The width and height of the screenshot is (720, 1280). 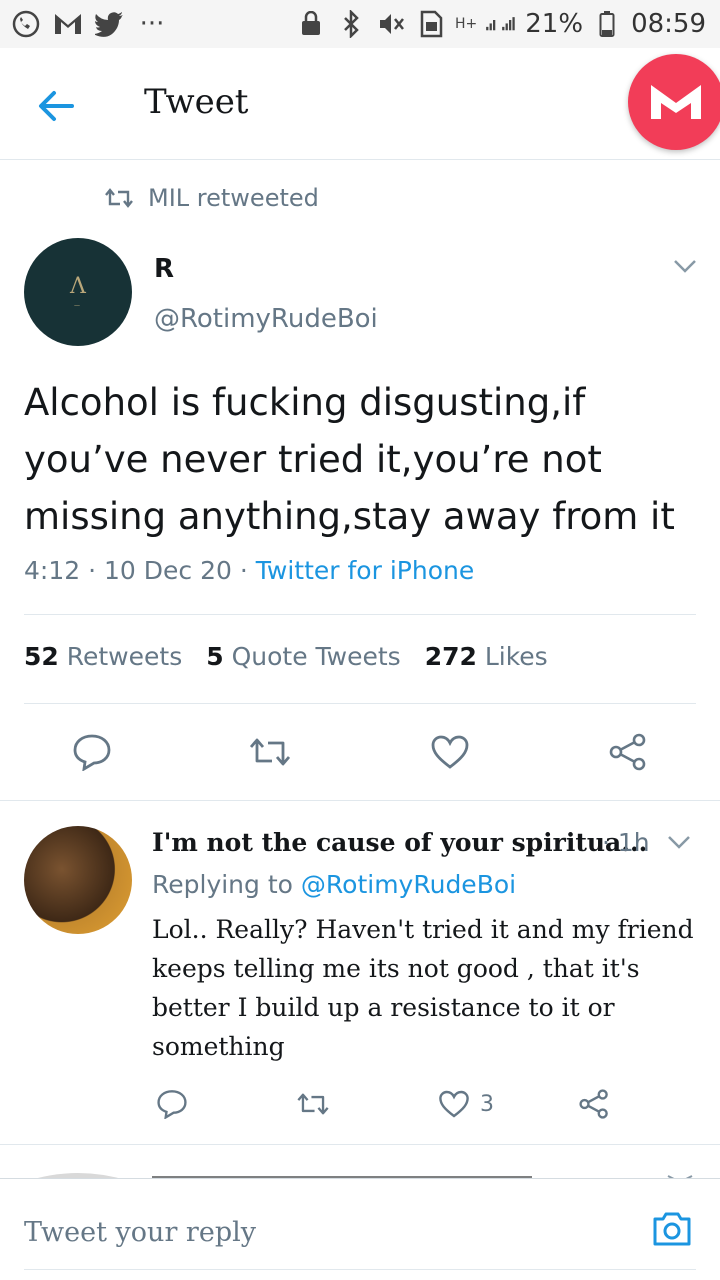 I want to click on system-status: H+ 21% 08:59, so click(x=500, y=24).